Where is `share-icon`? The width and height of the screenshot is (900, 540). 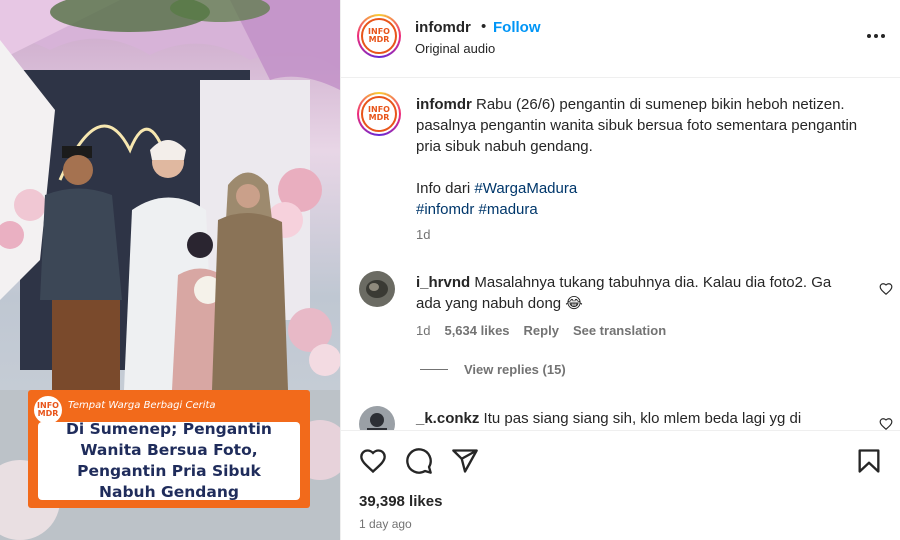
share-icon is located at coordinates (465, 461).